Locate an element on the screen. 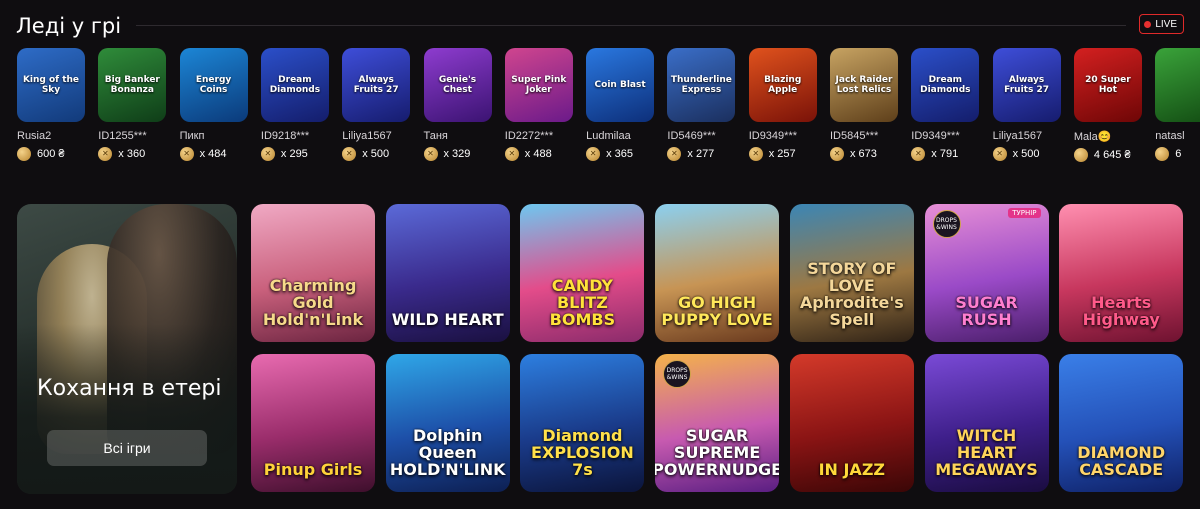 This screenshot has width=1200, height=509. winner-amount: x 295 is located at coordinates (294, 154).